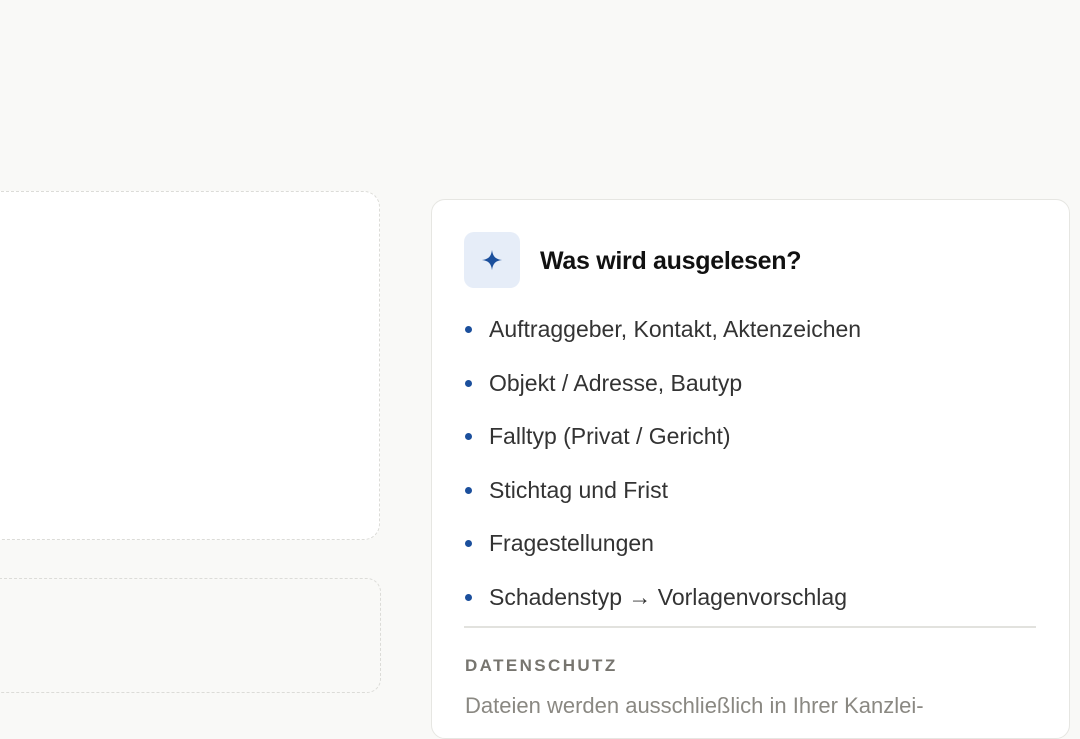 Image resolution: width=1080 pixels, height=739 pixels. Describe the element at coordinates (616, 382) in the screenshot. I see `list-item-label: Objekt / Adresse, Bautyp` at that location.